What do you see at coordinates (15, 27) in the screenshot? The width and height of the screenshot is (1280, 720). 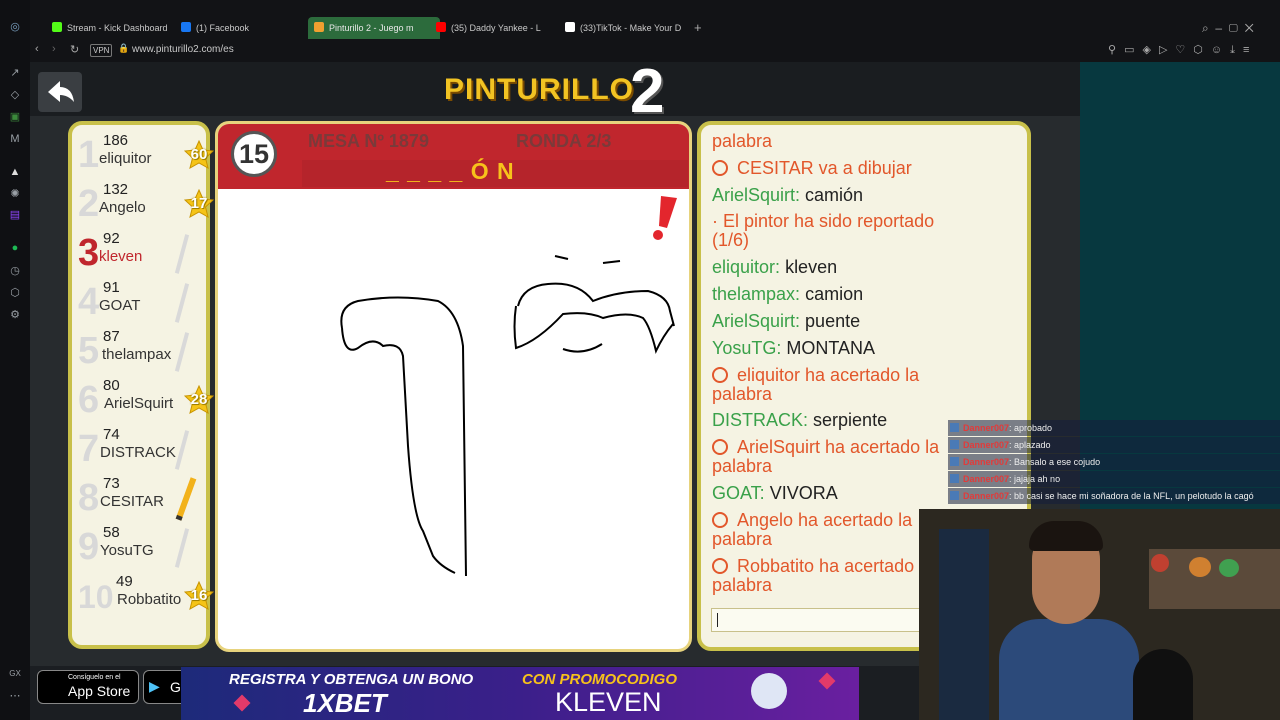 I see `opera-logo-icon: ◎` at bounding box center [15, 27].